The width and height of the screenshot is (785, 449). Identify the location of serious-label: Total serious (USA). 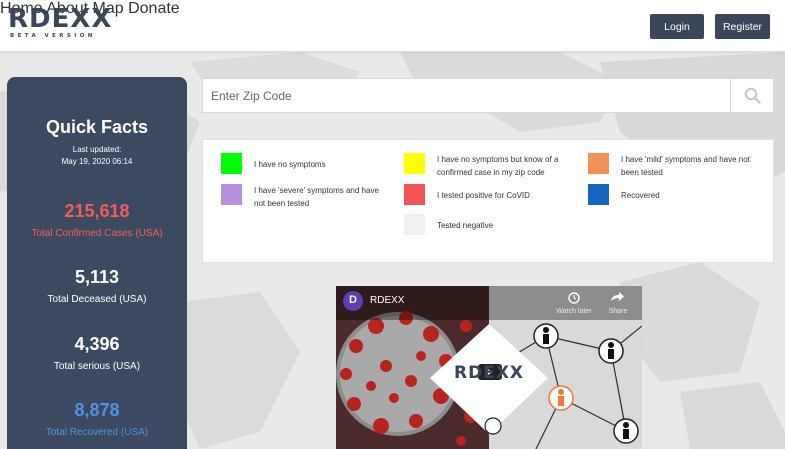
(97, 366).